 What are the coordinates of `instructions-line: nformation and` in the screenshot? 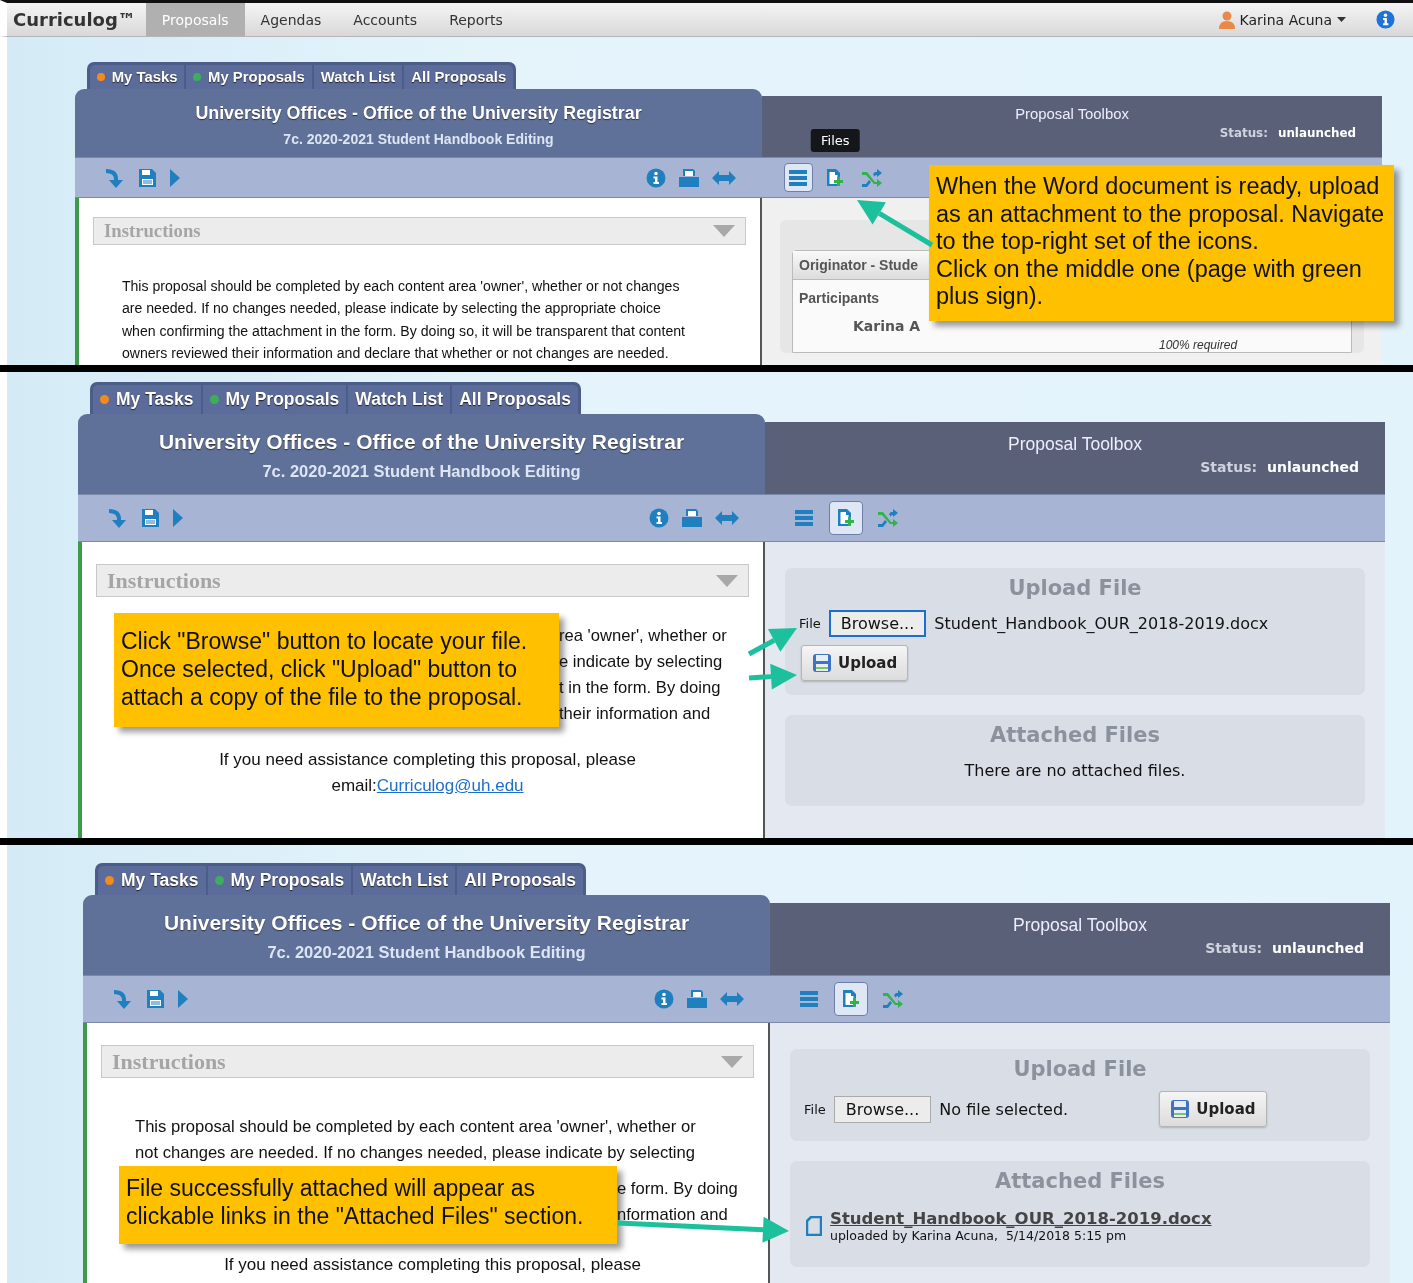 It's located at (673, 1215).